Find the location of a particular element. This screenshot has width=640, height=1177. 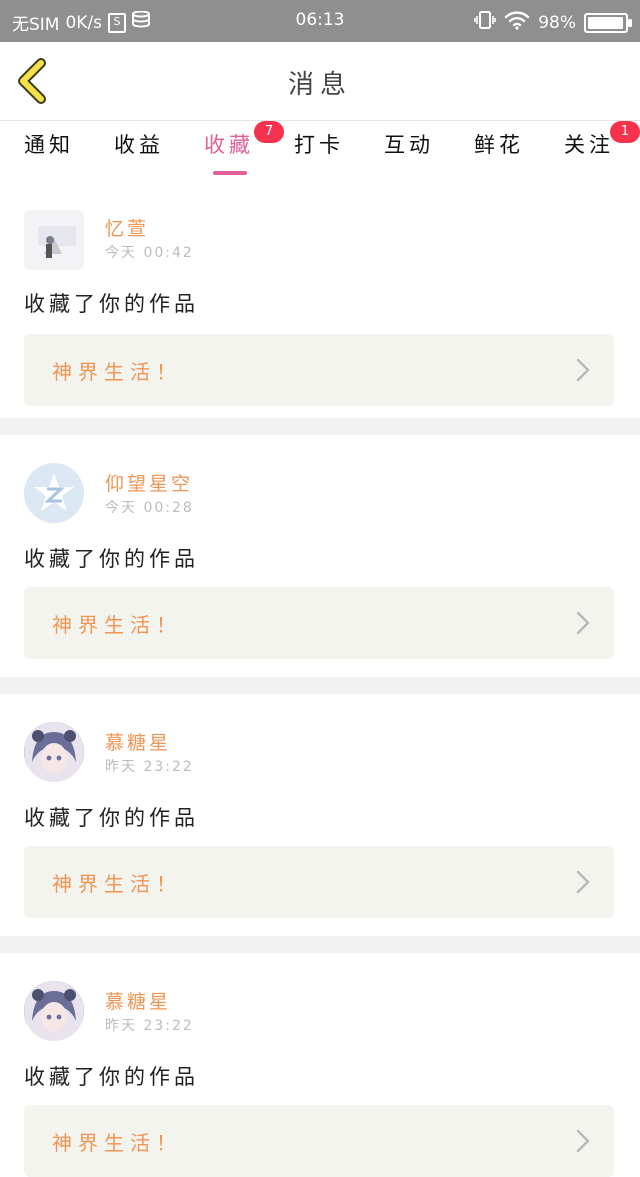

active-tab-indicator is located at coordinates (230, 173).